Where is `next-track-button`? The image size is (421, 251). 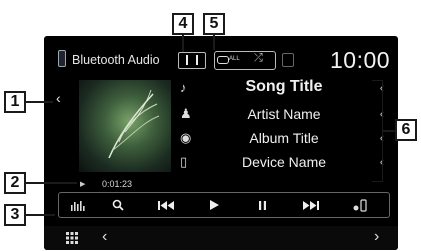 next-track-button is located at coordinates (311, 205).